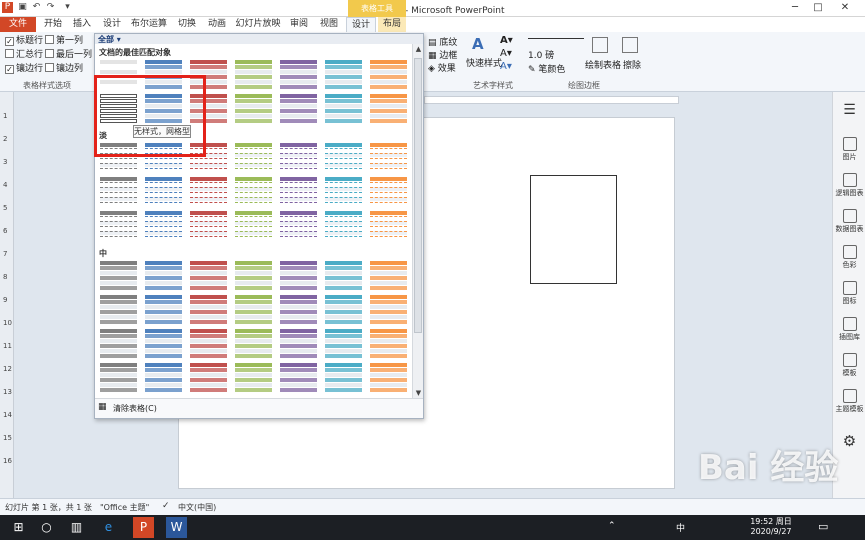  Describe the element at coordinates (53, 24) in the screenshot. I see `tab-home: 开始` at that location.